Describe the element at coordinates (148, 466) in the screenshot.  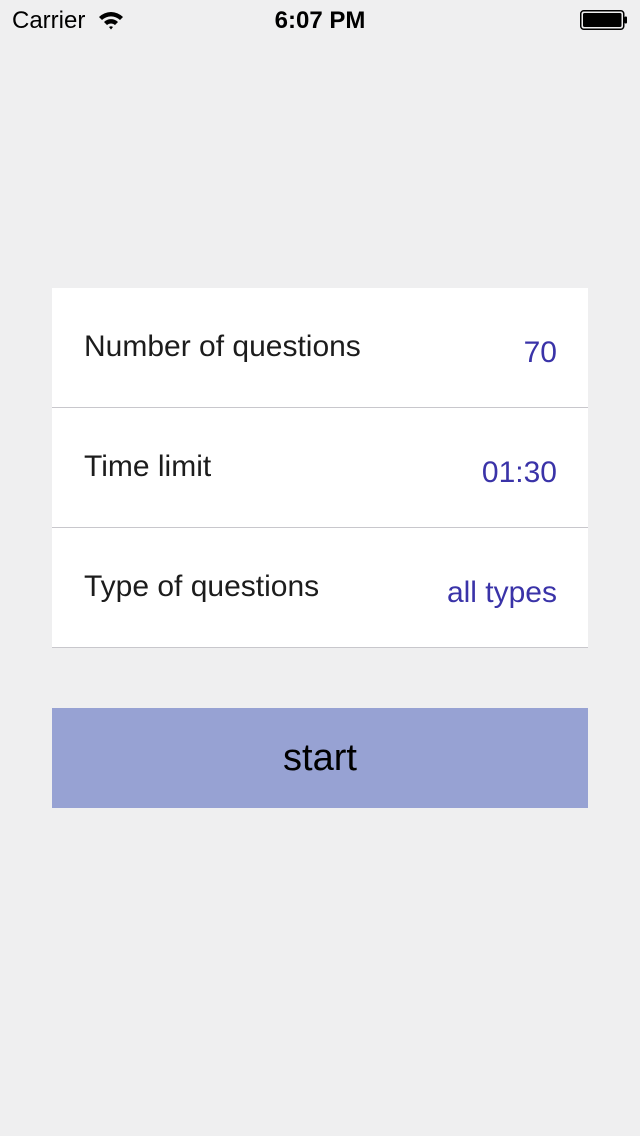
I see `setting-label: Time limit` at that location.